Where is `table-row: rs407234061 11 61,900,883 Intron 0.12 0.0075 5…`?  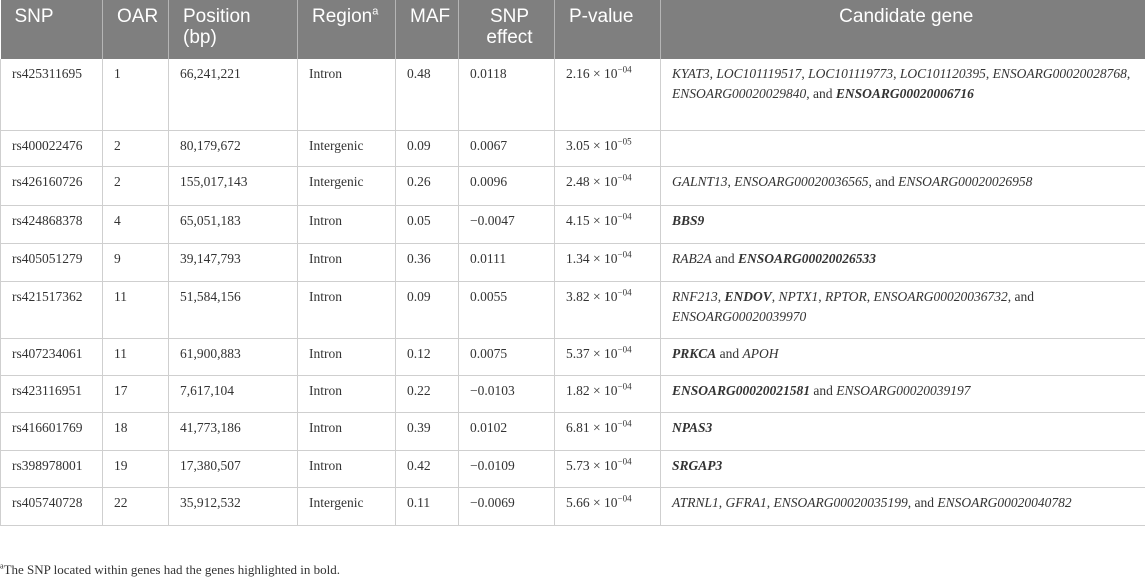
table-row: rs407234061 11 61,900,883 Intron 0.12 0.0075 5… is located at coordinates (572, 357).